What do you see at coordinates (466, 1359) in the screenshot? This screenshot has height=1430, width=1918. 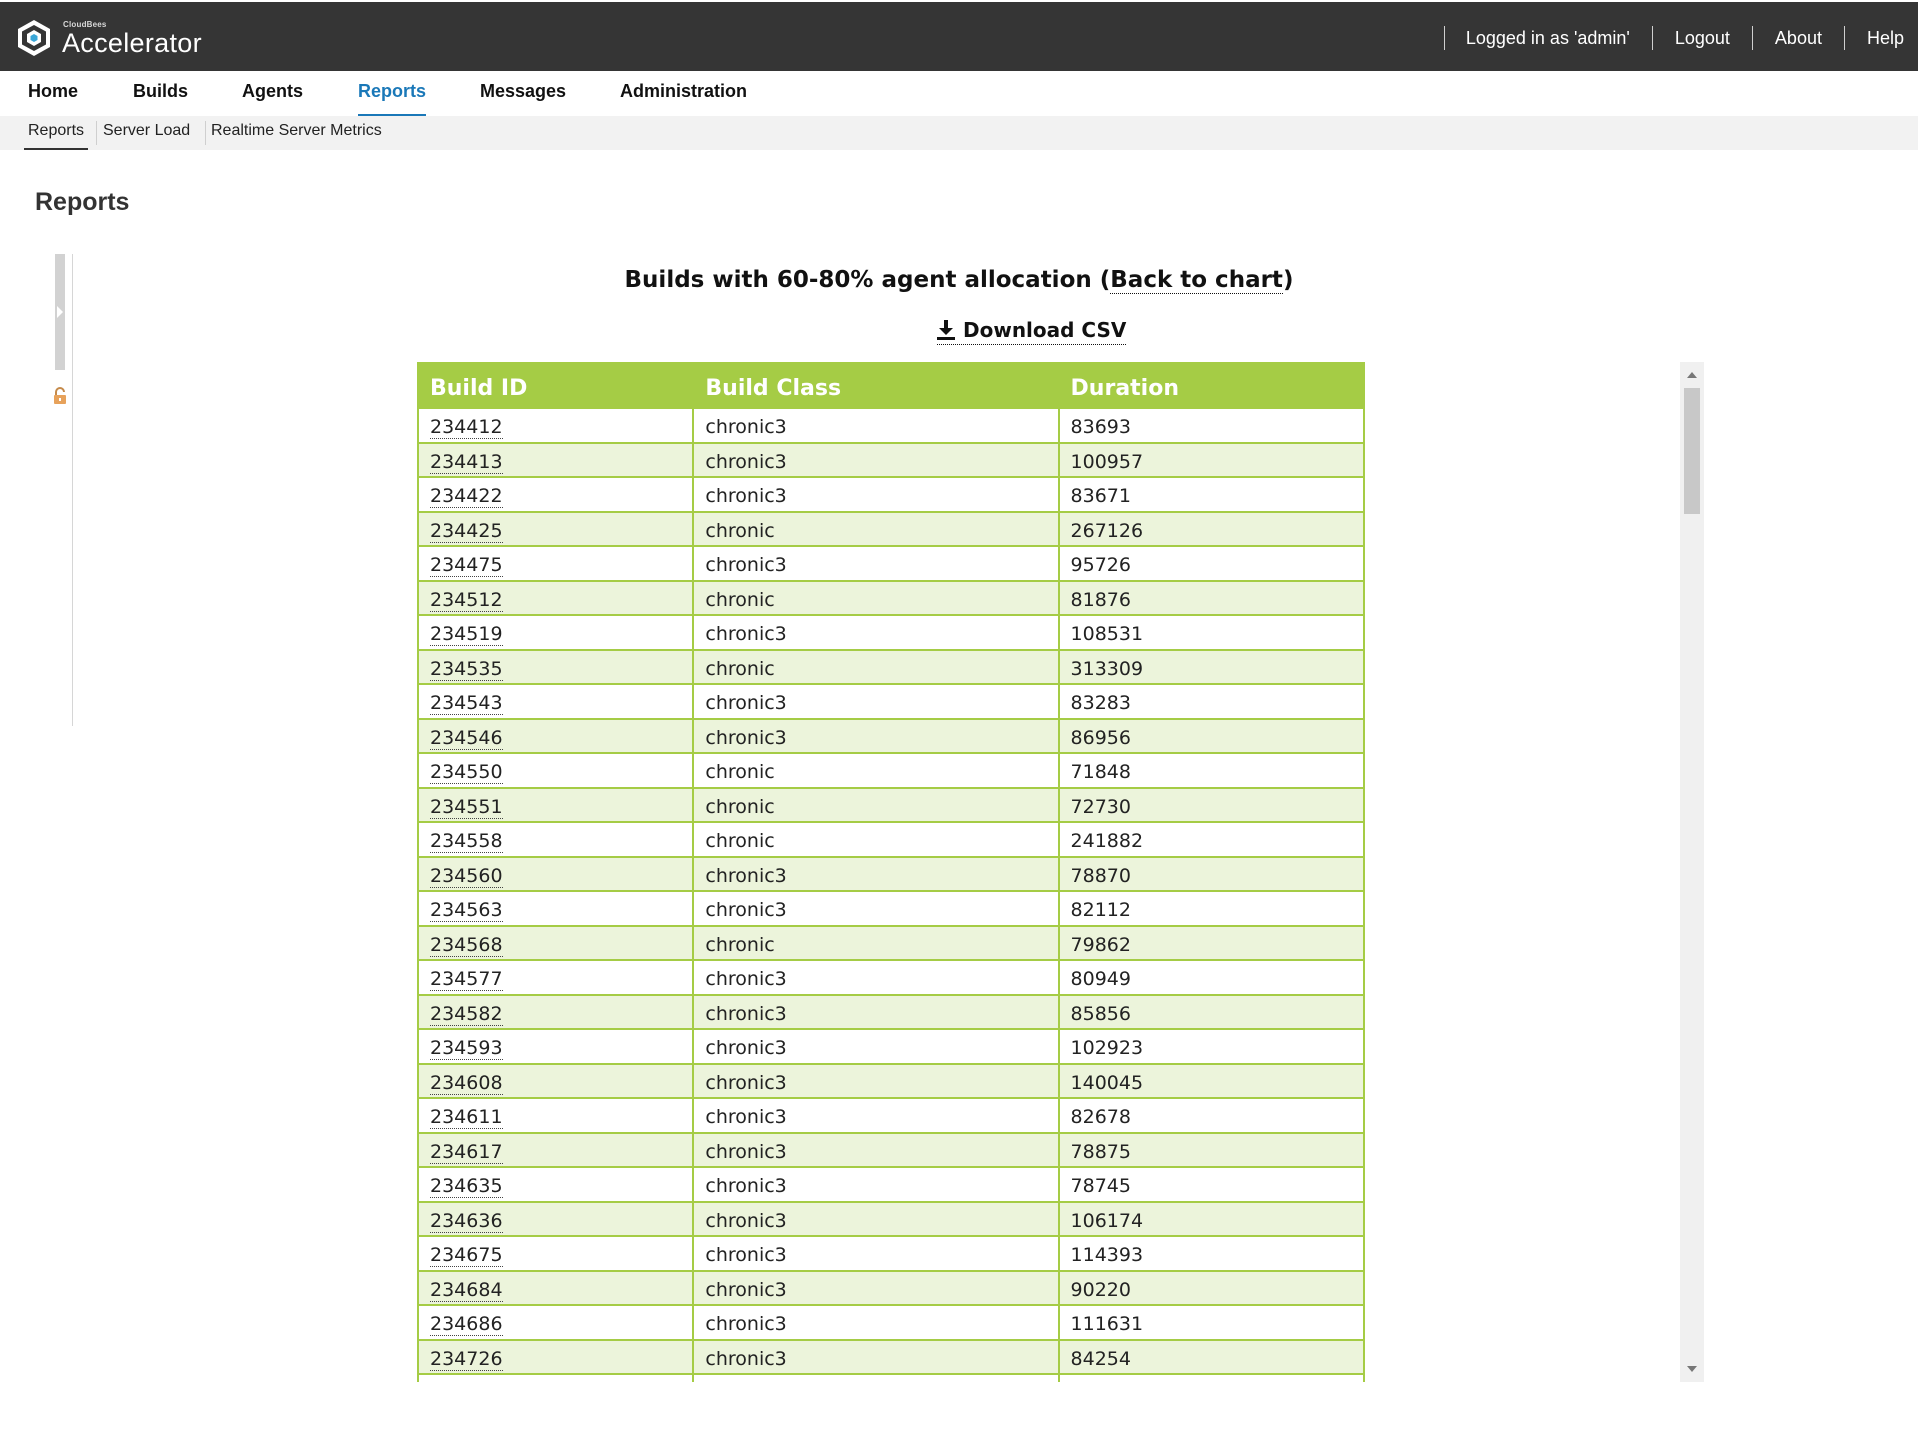 I see `build-id-link: 234726` at bounding box center [466, 1359].